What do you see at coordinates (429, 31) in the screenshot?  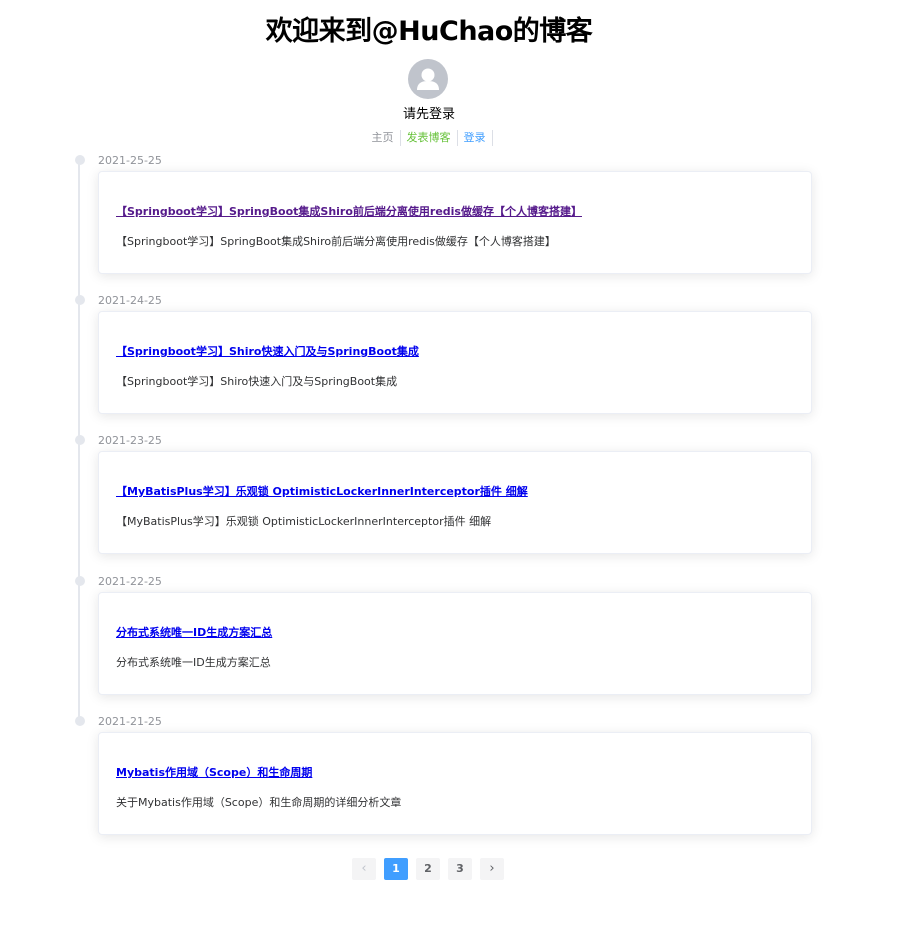 I see `site-title: 欢迎来到@HuChao的博客` at bounding box center [429, 31].